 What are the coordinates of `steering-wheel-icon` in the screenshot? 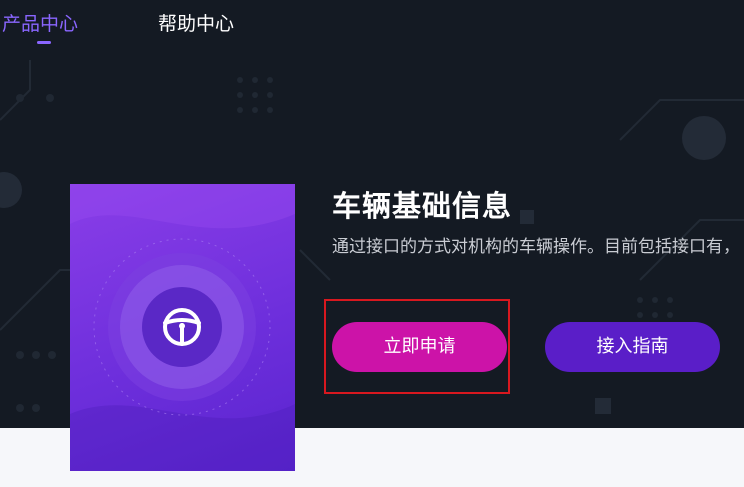 It's located at (182, 327).